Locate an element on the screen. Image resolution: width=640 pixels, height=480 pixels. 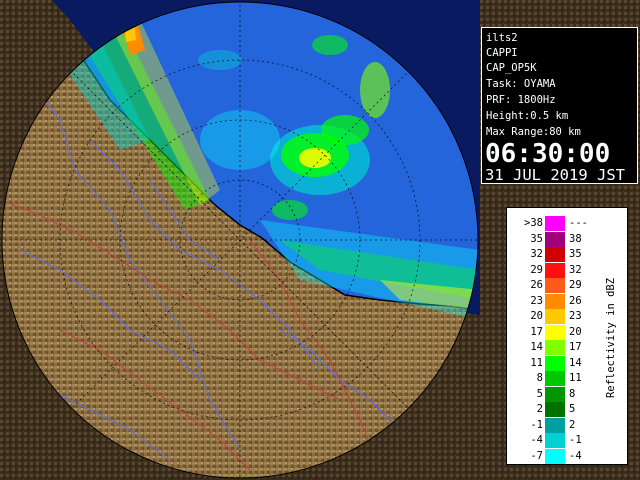
legend-upper-bound: 38 is located at coordinates (575, 238).